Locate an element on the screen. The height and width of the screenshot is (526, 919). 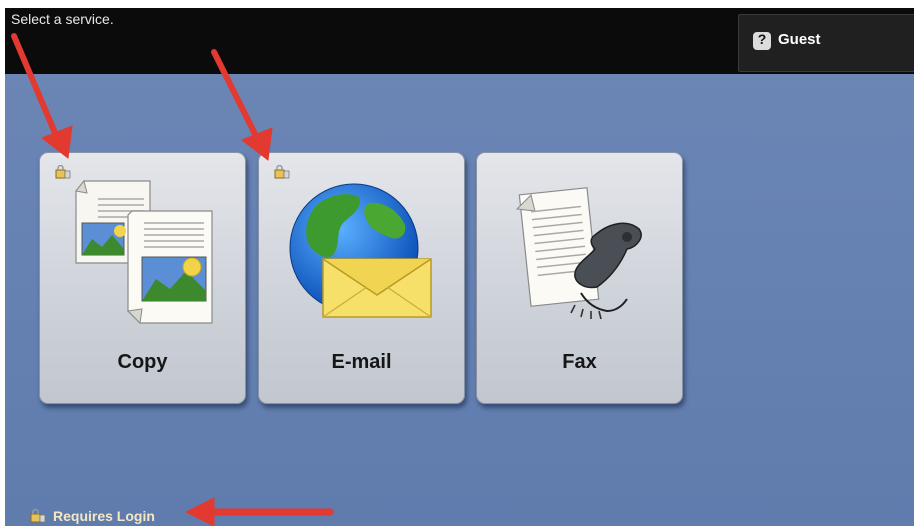
requires-login-text: Requires Login is located at coordinates (104, 516).